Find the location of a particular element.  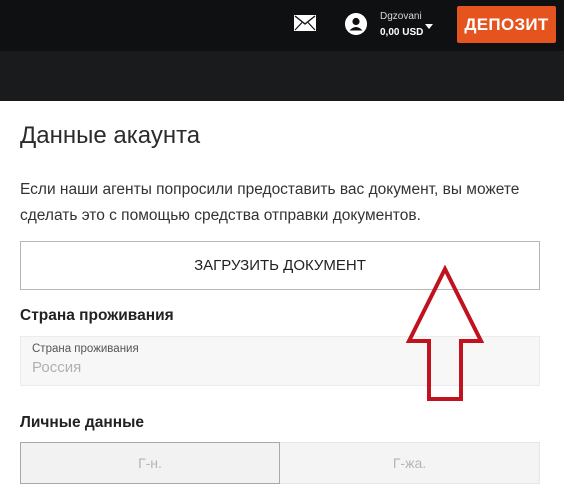

account-balance: 0,00 USD is located at coordinates (401, 32).